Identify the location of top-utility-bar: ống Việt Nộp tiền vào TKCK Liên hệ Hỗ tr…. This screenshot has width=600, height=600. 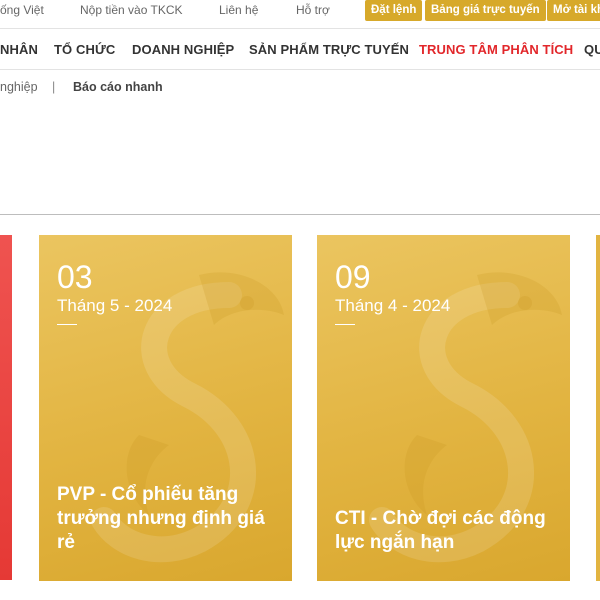
(300, 11).